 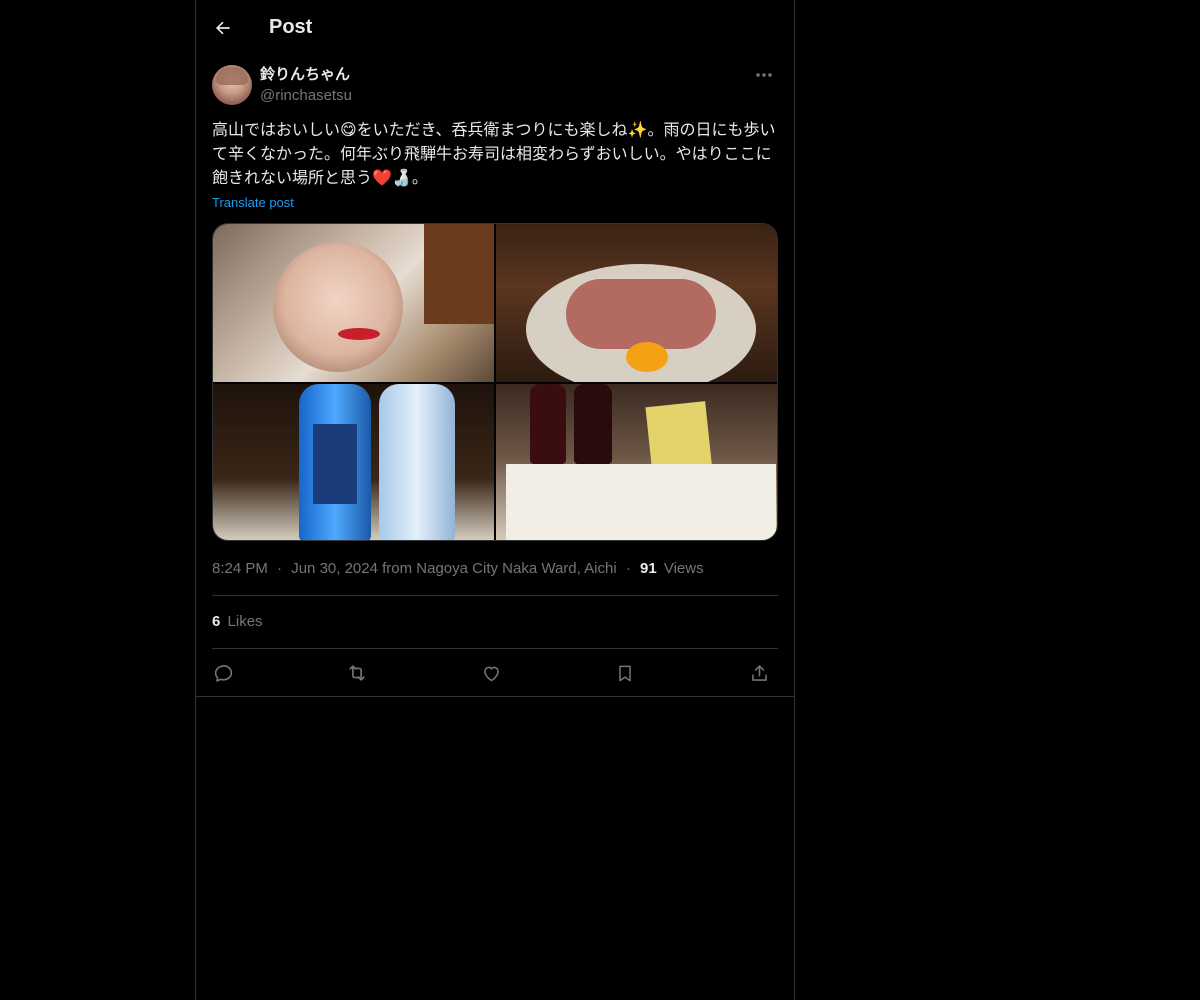 I want to click on likes-count: 6, so click(x=216, y=621).